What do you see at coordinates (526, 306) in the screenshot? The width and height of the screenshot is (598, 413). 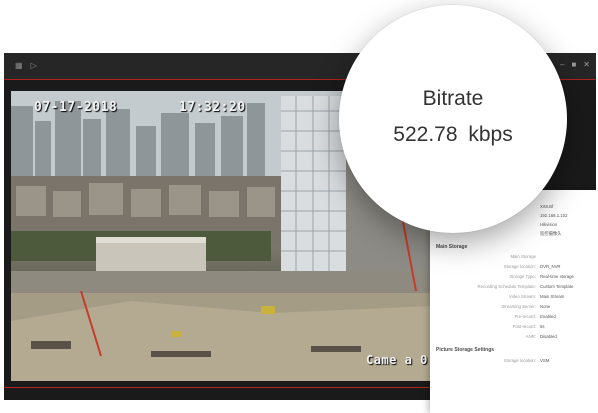 I see `info-row: Streaming Server: None` at bounding box center [526, 306].